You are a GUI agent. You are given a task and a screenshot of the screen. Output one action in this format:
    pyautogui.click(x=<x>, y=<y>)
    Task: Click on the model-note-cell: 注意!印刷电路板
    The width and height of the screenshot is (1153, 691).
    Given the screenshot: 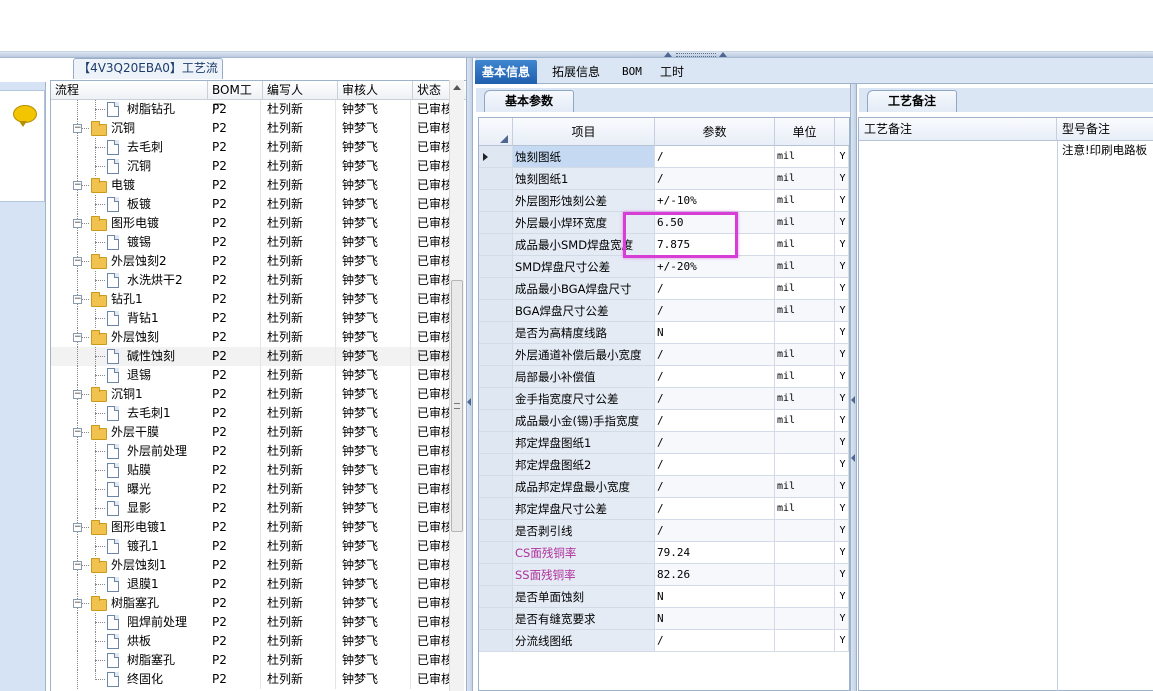 What is the action you would take?
    pyautogui.click(x=1105, y=150)
    